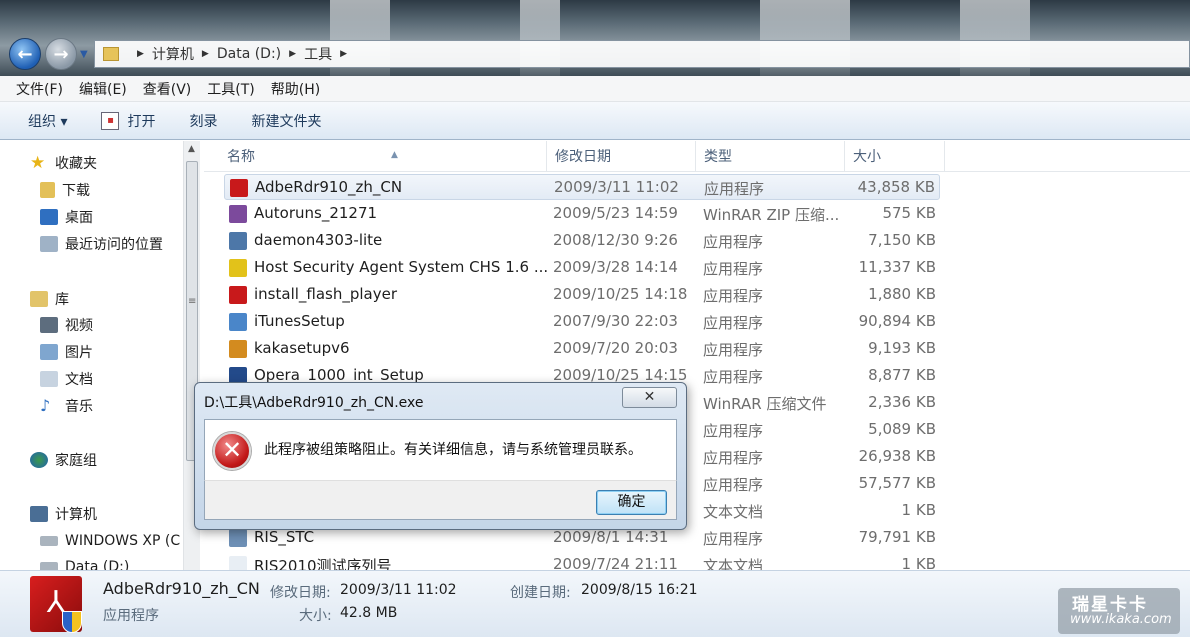  Describe the element at coordinates (318, 240) in the screenshot. I see `file-name: daemon4303-lite` at that location.